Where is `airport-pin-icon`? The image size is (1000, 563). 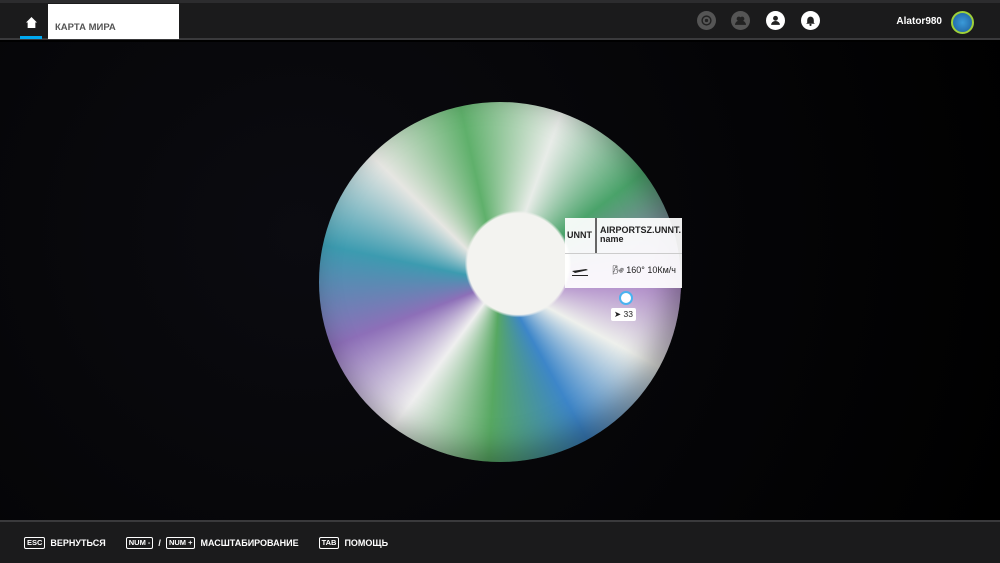 airport-pin-icon is located at coordinates (626, 298).